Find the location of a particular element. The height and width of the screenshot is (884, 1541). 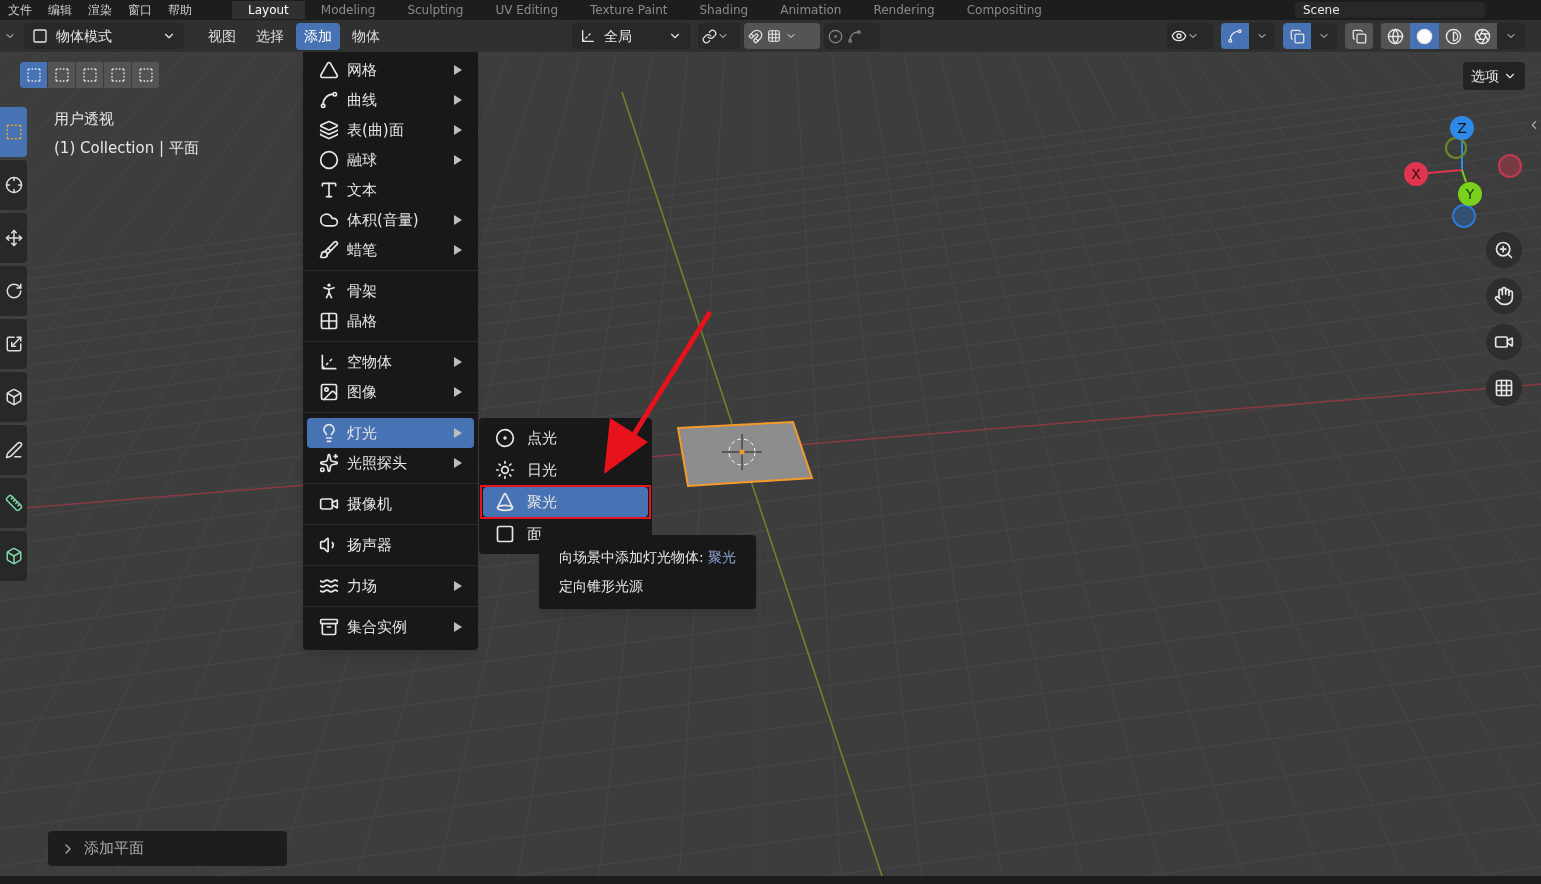

xray-toggle is located at coordinates (1359, 36).